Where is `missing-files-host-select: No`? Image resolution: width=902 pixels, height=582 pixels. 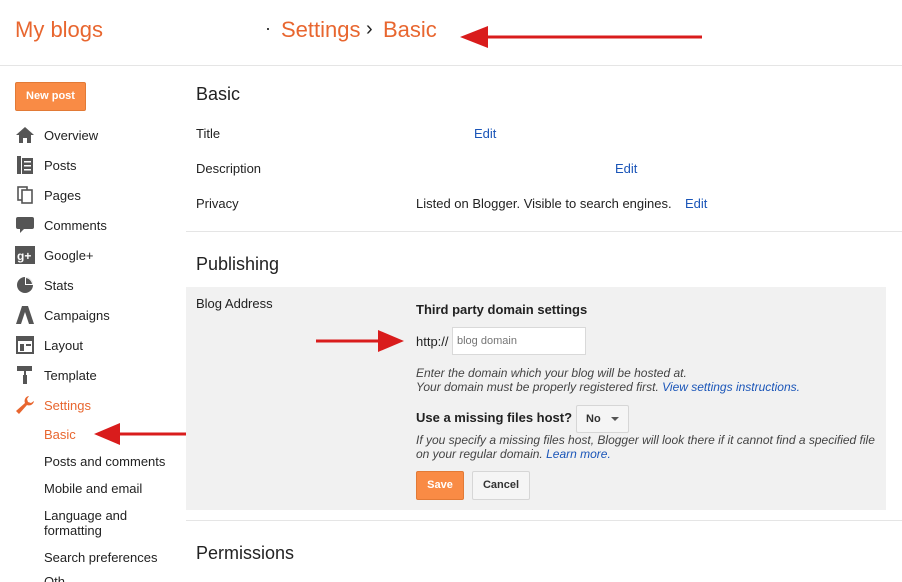 missing-files-host-select: No is located at coordinates (602, 419).